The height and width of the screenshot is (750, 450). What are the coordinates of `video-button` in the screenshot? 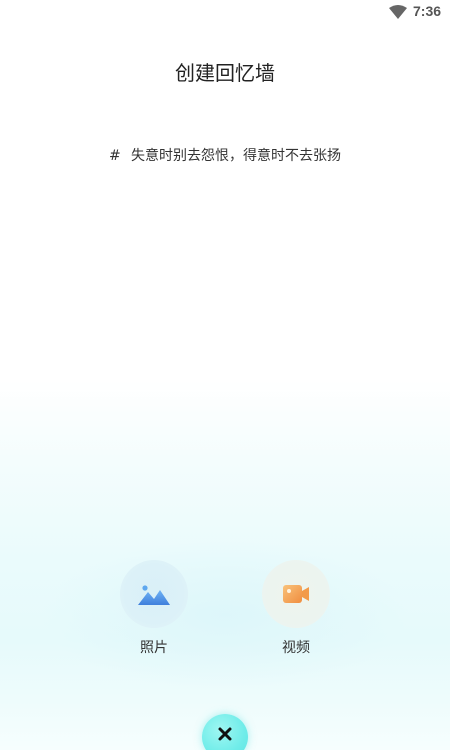 It's located at (296, 594).